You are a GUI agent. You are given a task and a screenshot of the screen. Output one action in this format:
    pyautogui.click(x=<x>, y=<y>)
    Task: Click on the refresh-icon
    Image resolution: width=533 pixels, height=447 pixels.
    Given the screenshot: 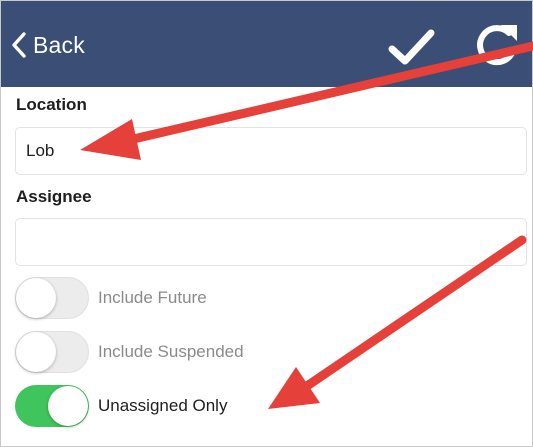 What is the action you would take?
    pyautogui.click(x=497, y=45)
    